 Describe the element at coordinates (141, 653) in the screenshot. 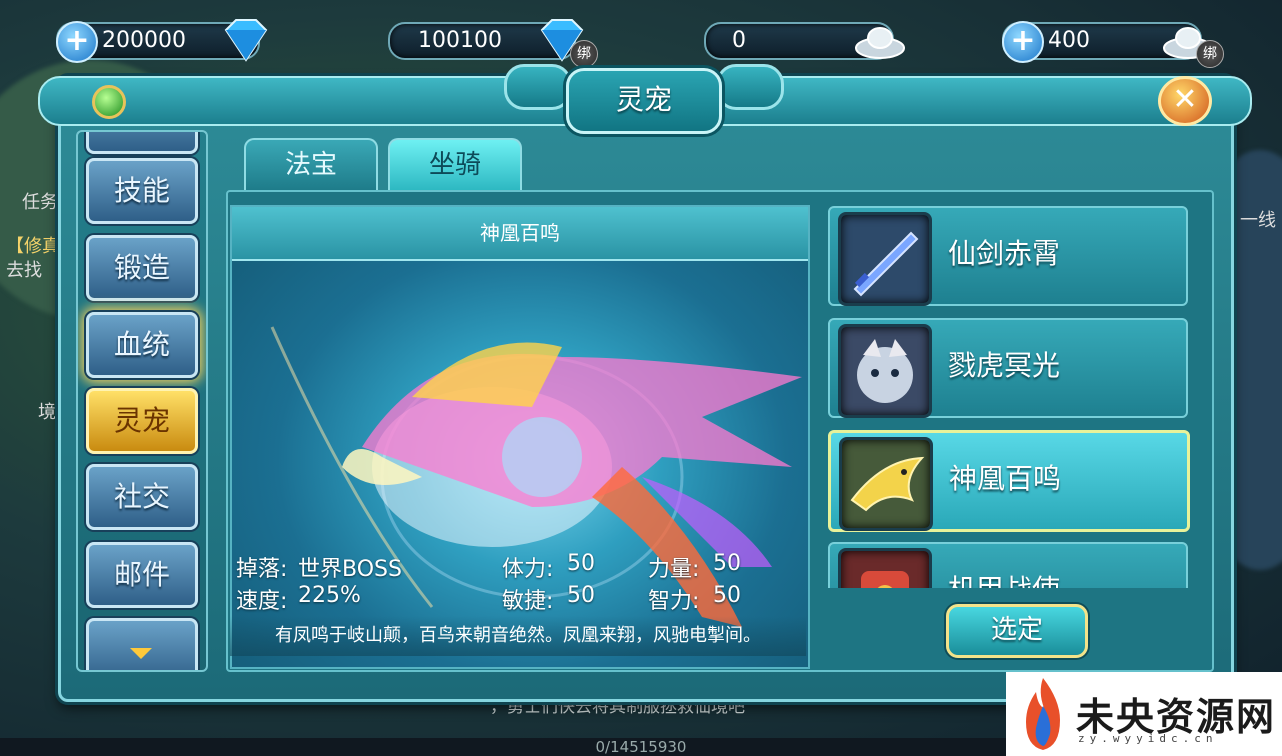

I see `scroll-down-arrow-icon` at that location.